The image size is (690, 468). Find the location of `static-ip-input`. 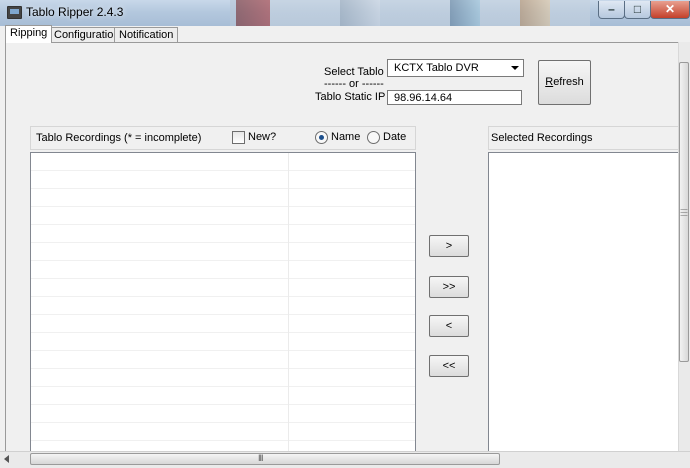

static-ip-input is located at coordinates (454, 97).